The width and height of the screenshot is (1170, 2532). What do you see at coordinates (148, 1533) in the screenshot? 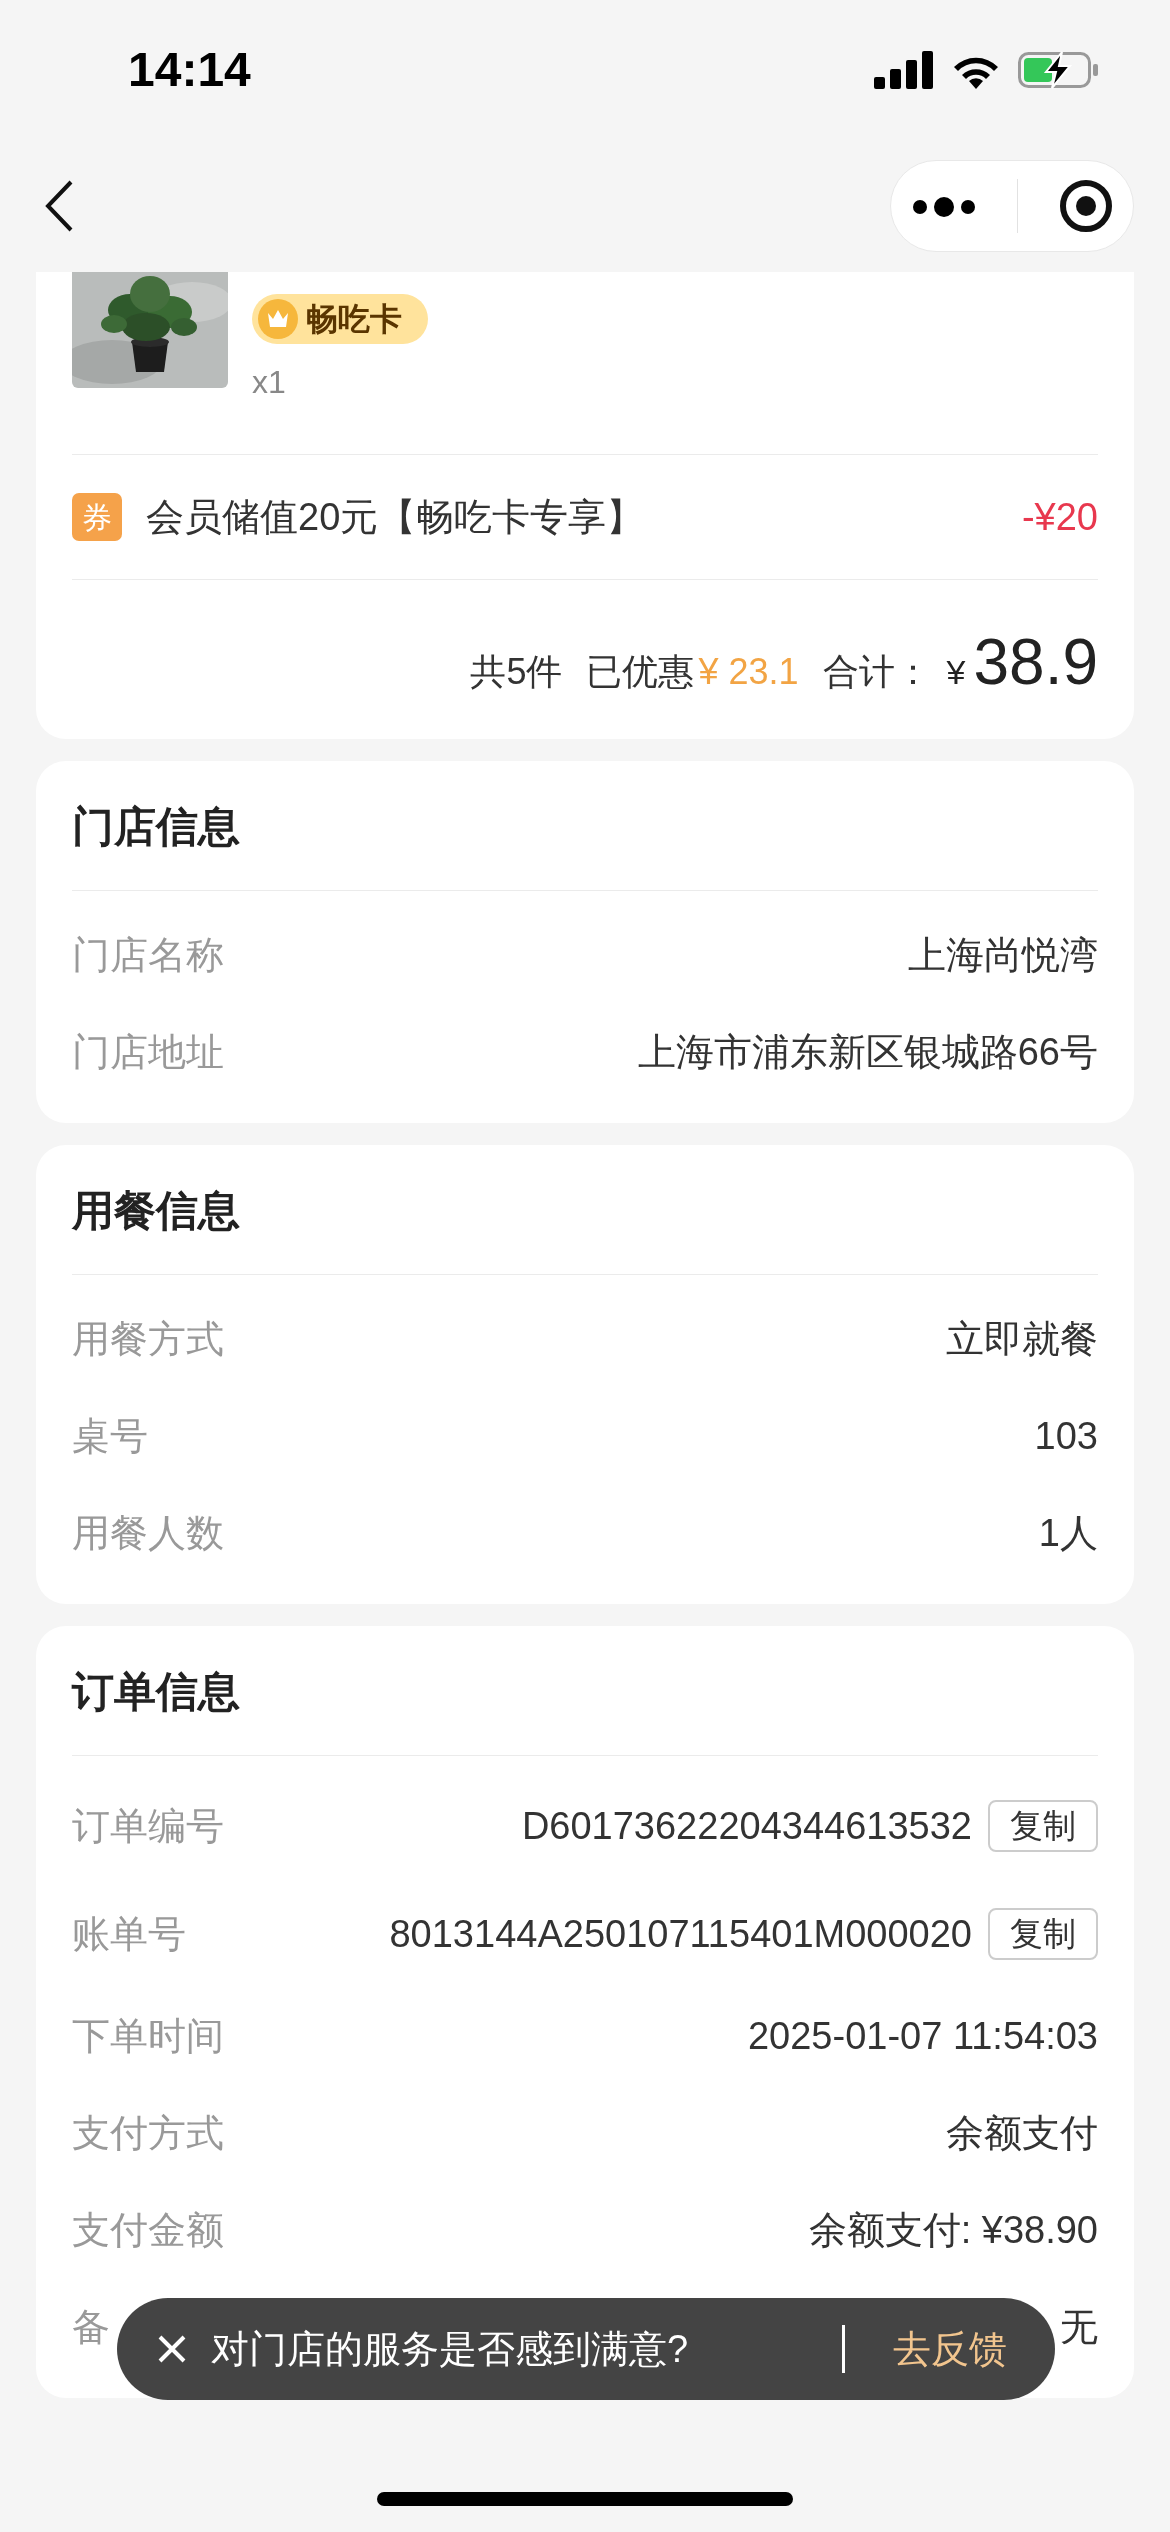
I see `field-label: 用餐人数` at bounding box center [148, 1533].